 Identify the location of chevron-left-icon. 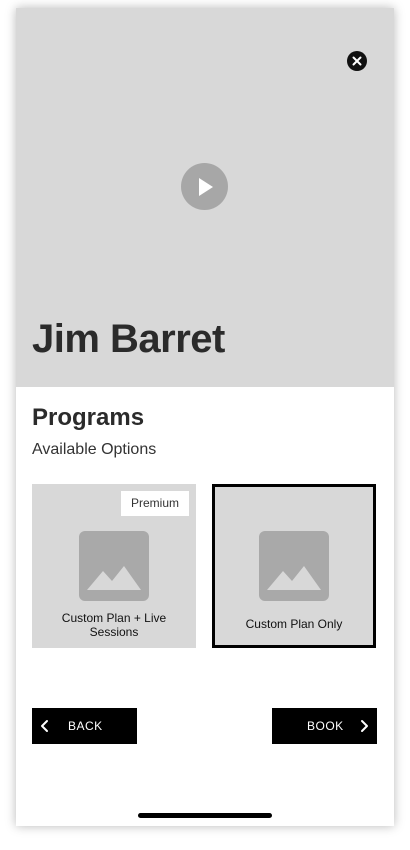
(44, 726).